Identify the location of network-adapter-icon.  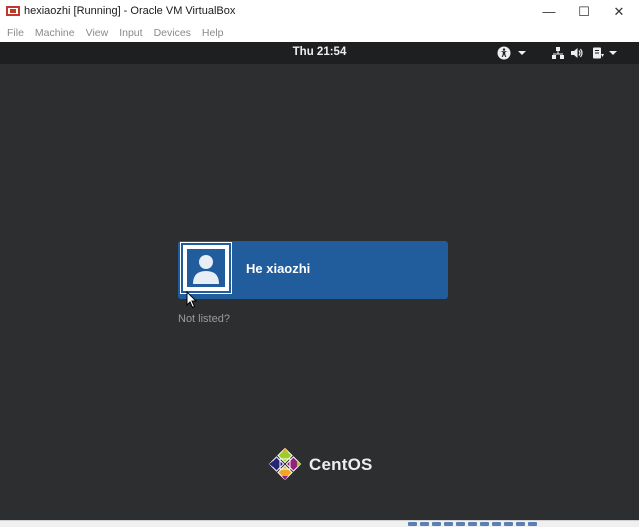
(448, 524).